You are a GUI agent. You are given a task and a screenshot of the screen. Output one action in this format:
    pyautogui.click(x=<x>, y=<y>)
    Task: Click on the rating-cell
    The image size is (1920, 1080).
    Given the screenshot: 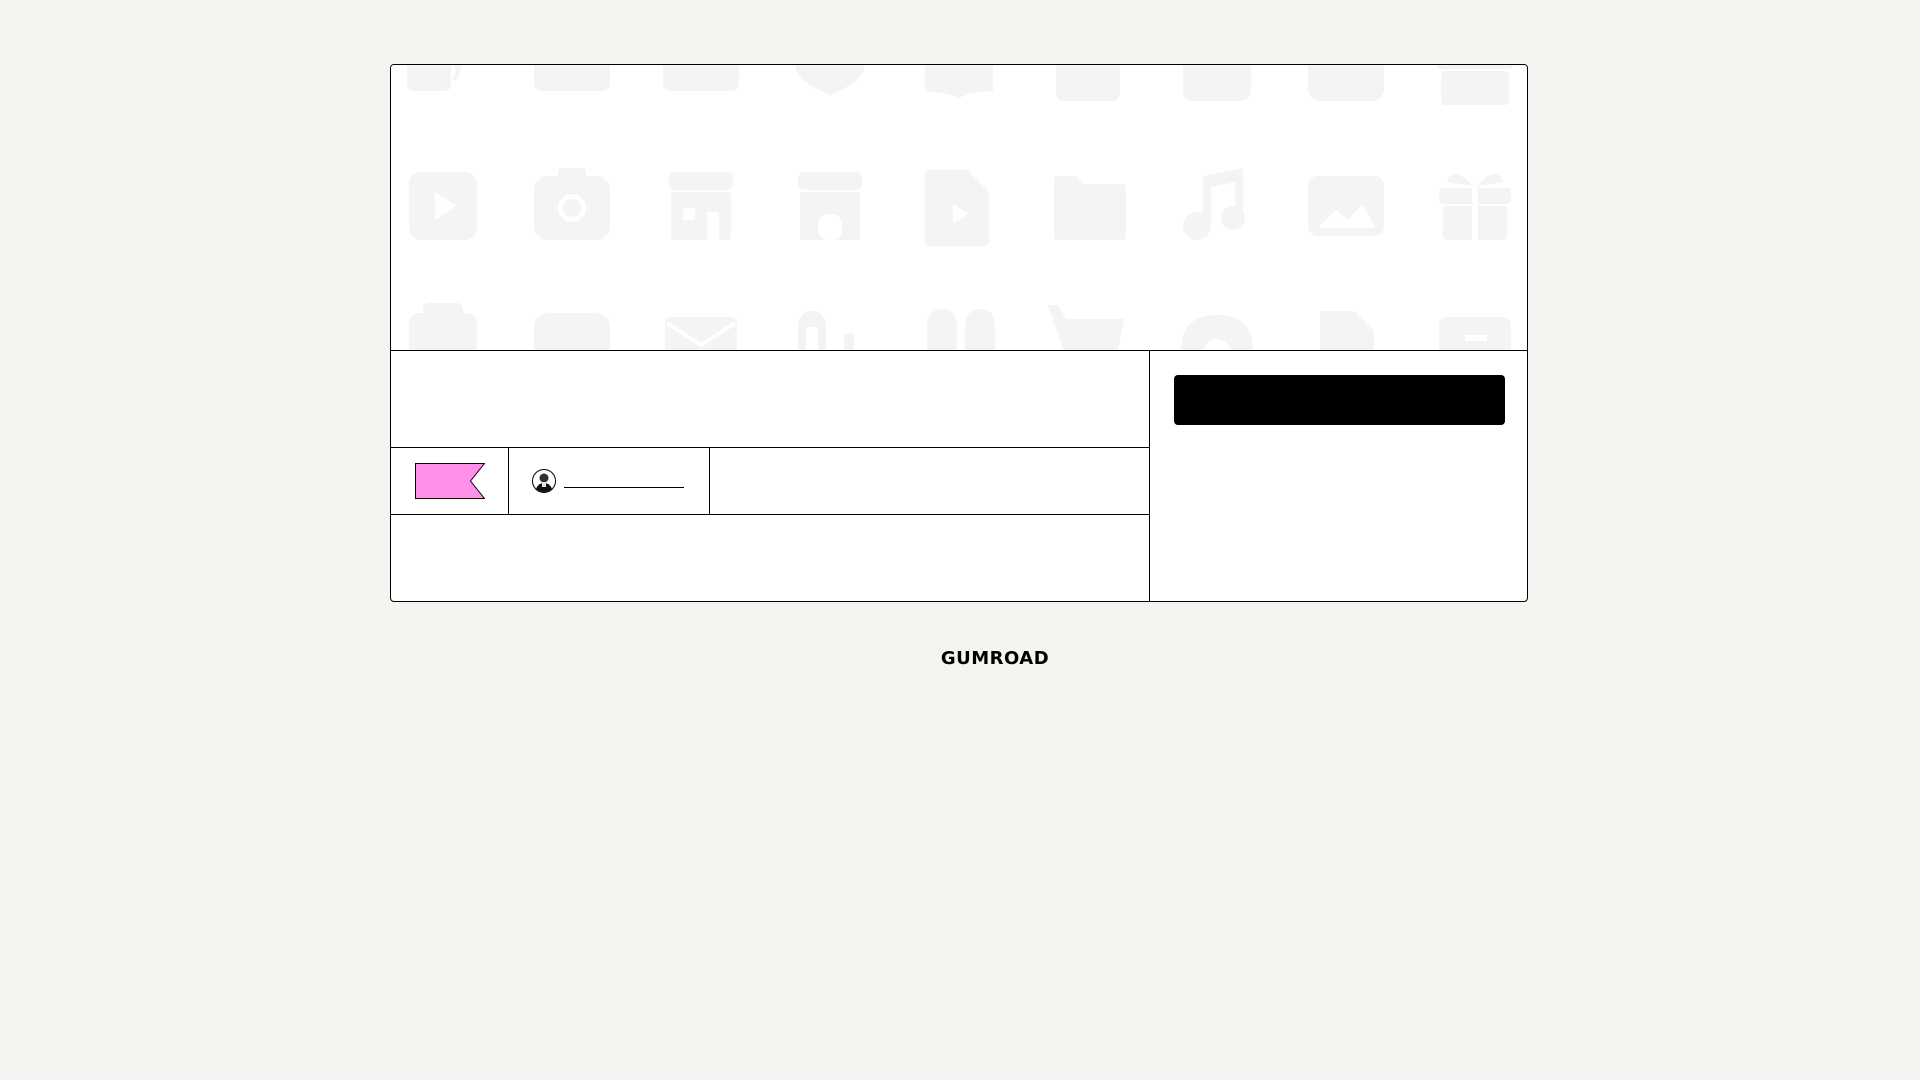 What is the action you would take?
    pyautogui.click(x=929, y=481)
    